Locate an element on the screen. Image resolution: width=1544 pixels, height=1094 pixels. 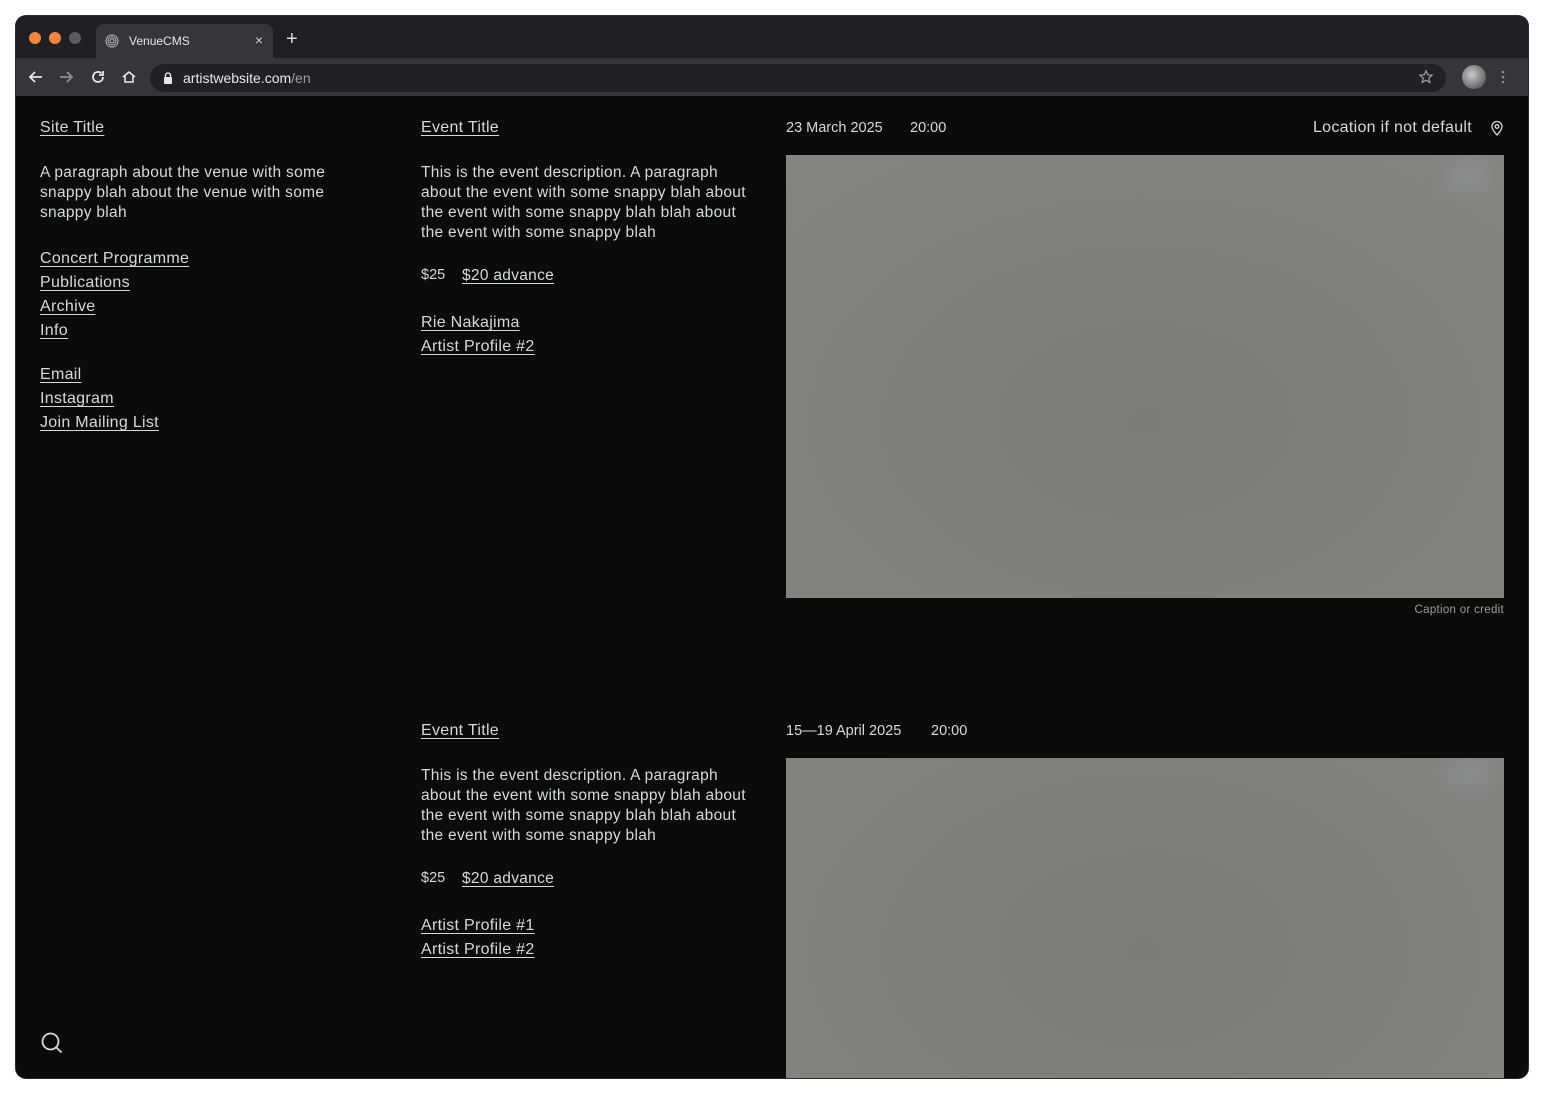
event-date: 23 March 2025 is located at coordinates (834, 128).